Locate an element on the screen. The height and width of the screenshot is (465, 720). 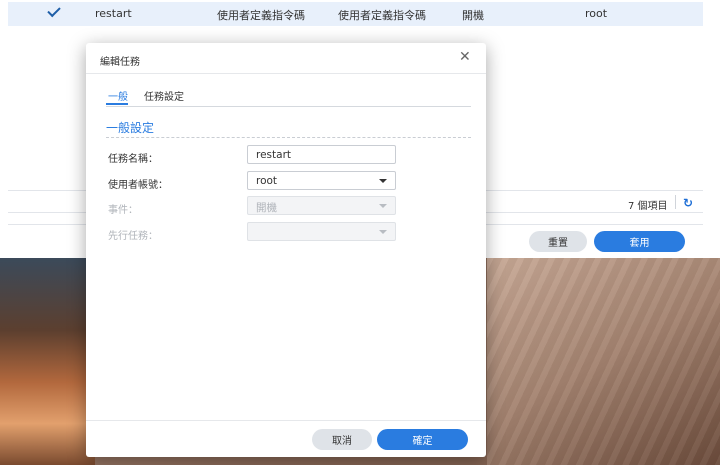
item-count: 7 個項目 is located at coordinates (648, 206).